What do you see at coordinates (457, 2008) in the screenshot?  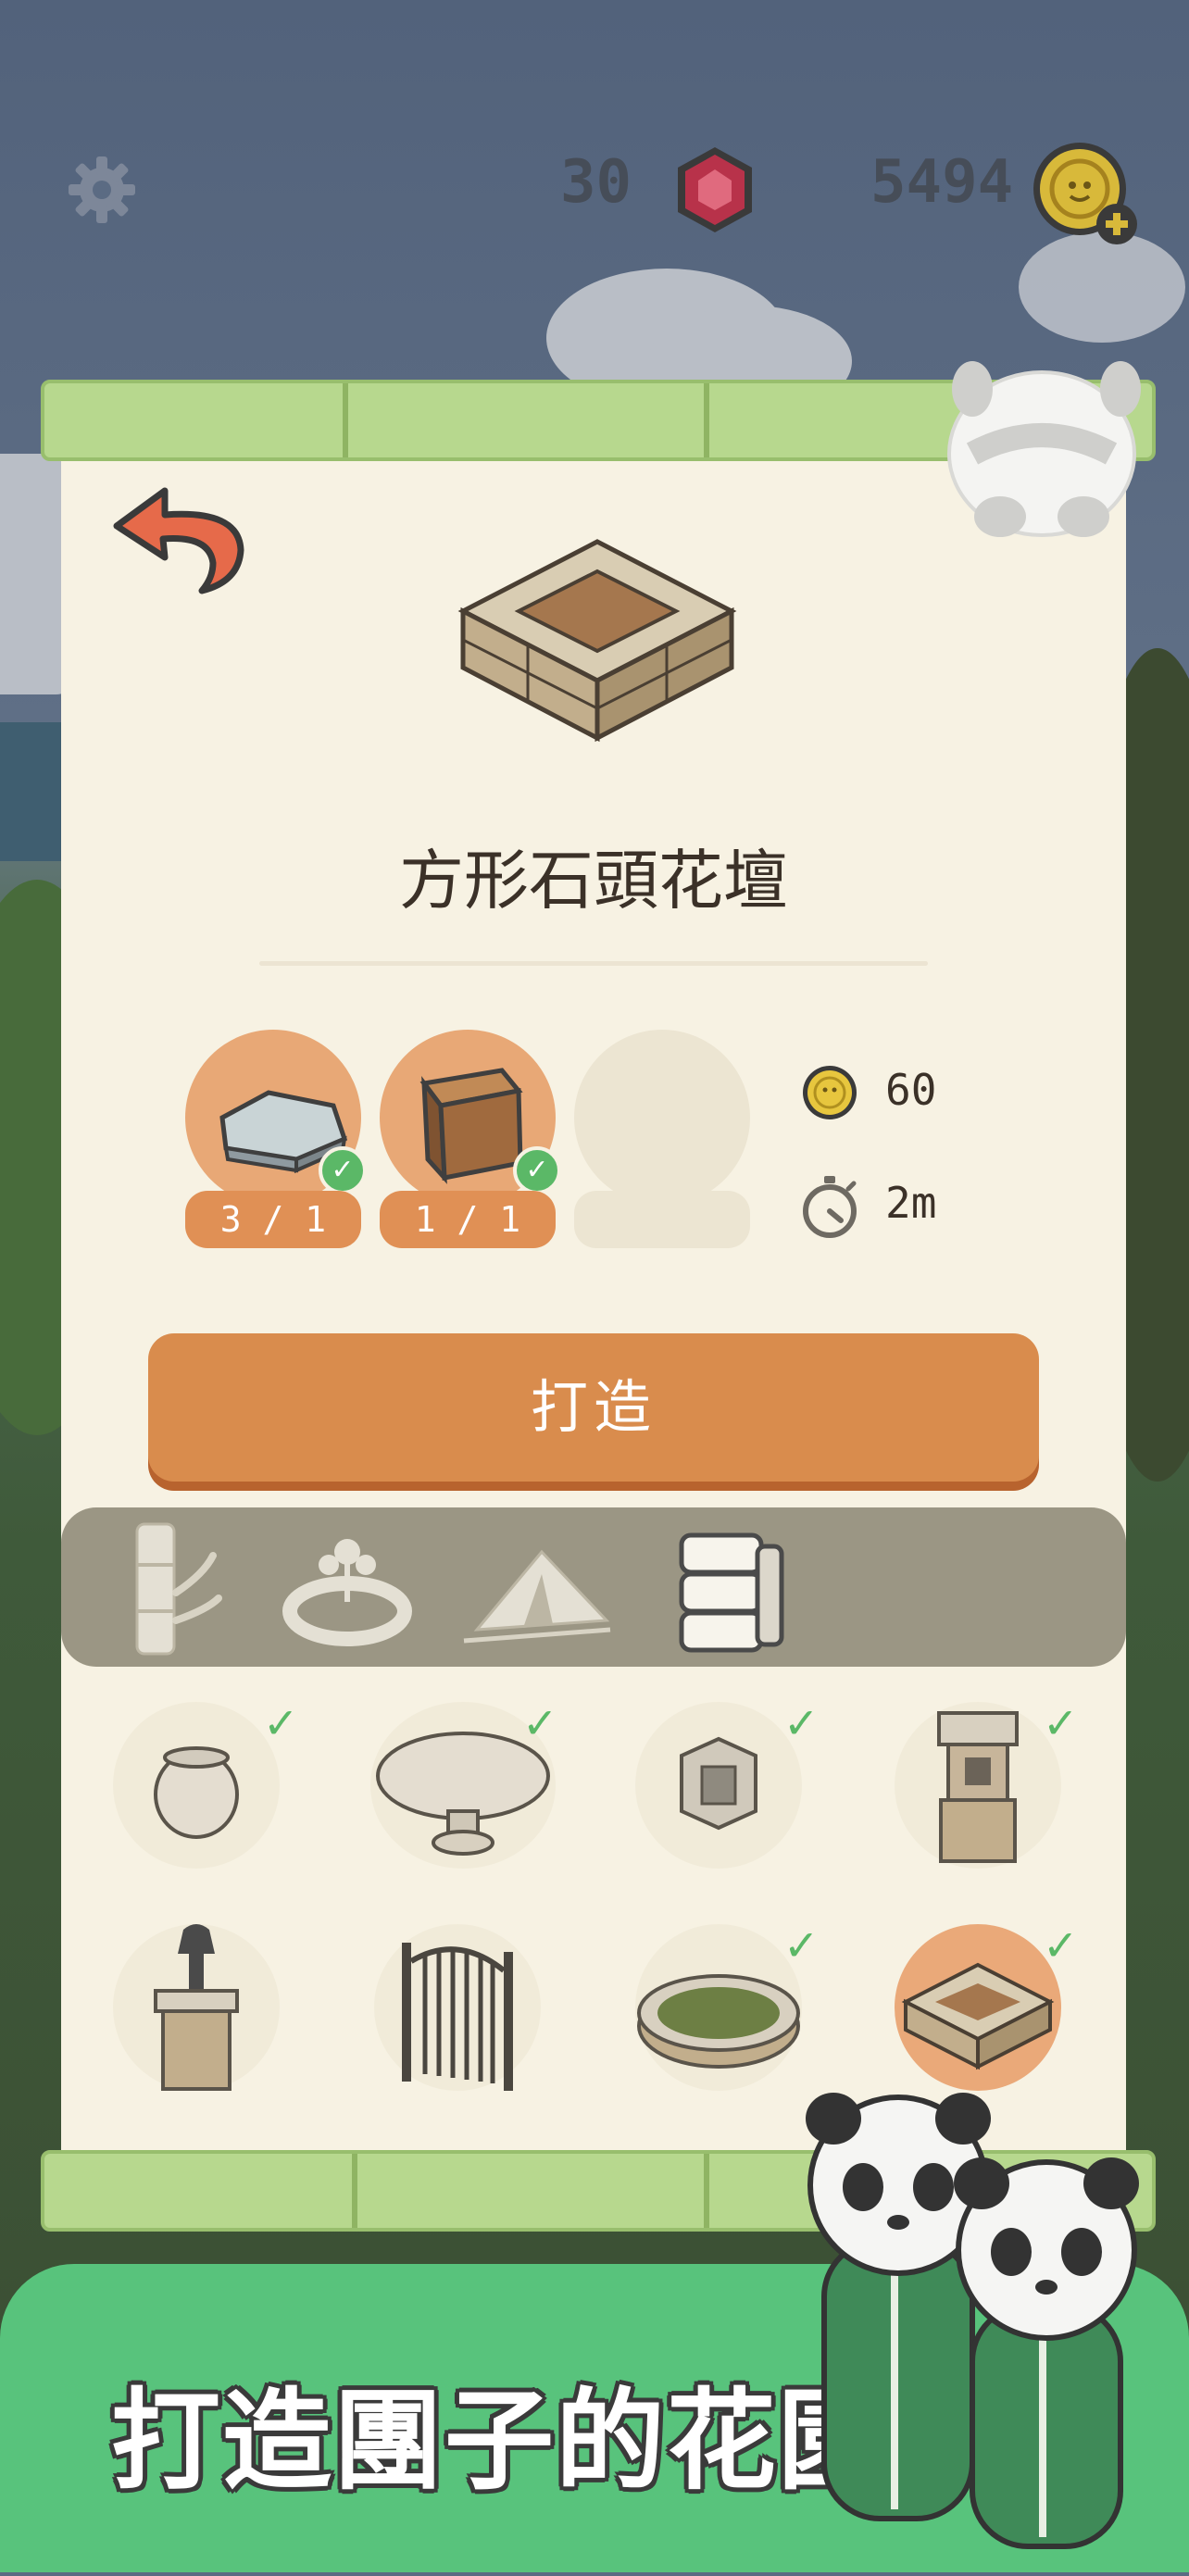 I see `item-iron-gate` at bounding box center [457, 2008].